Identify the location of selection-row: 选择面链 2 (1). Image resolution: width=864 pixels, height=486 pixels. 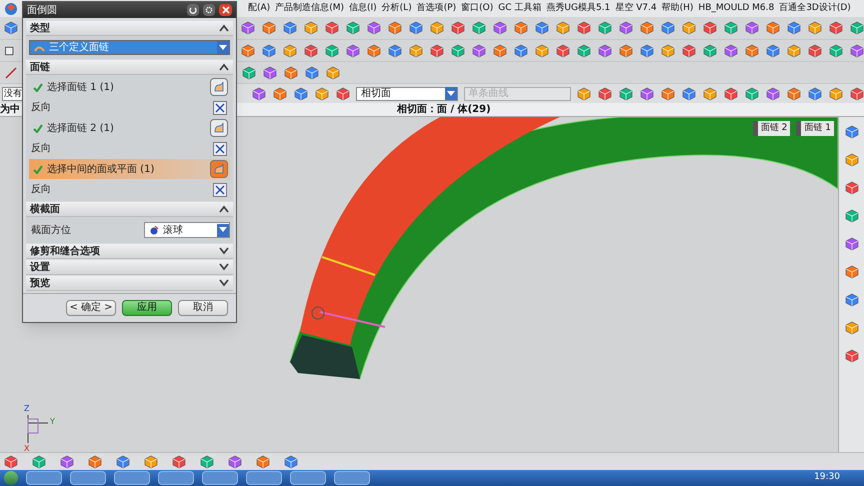
(129, 128).